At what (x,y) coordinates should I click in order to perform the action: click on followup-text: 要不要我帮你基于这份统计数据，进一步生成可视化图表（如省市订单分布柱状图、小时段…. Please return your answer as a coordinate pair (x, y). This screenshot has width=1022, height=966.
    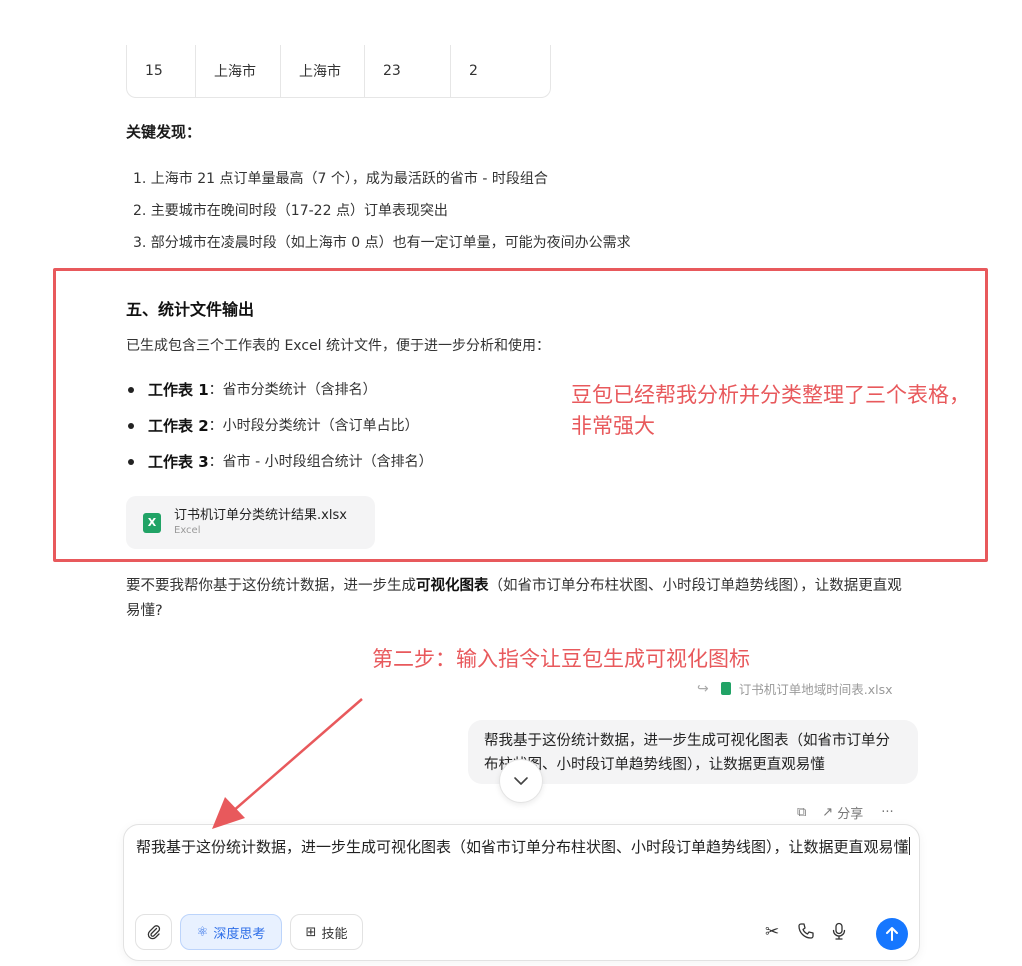
    Looking at the image, I should click on (521, 599).